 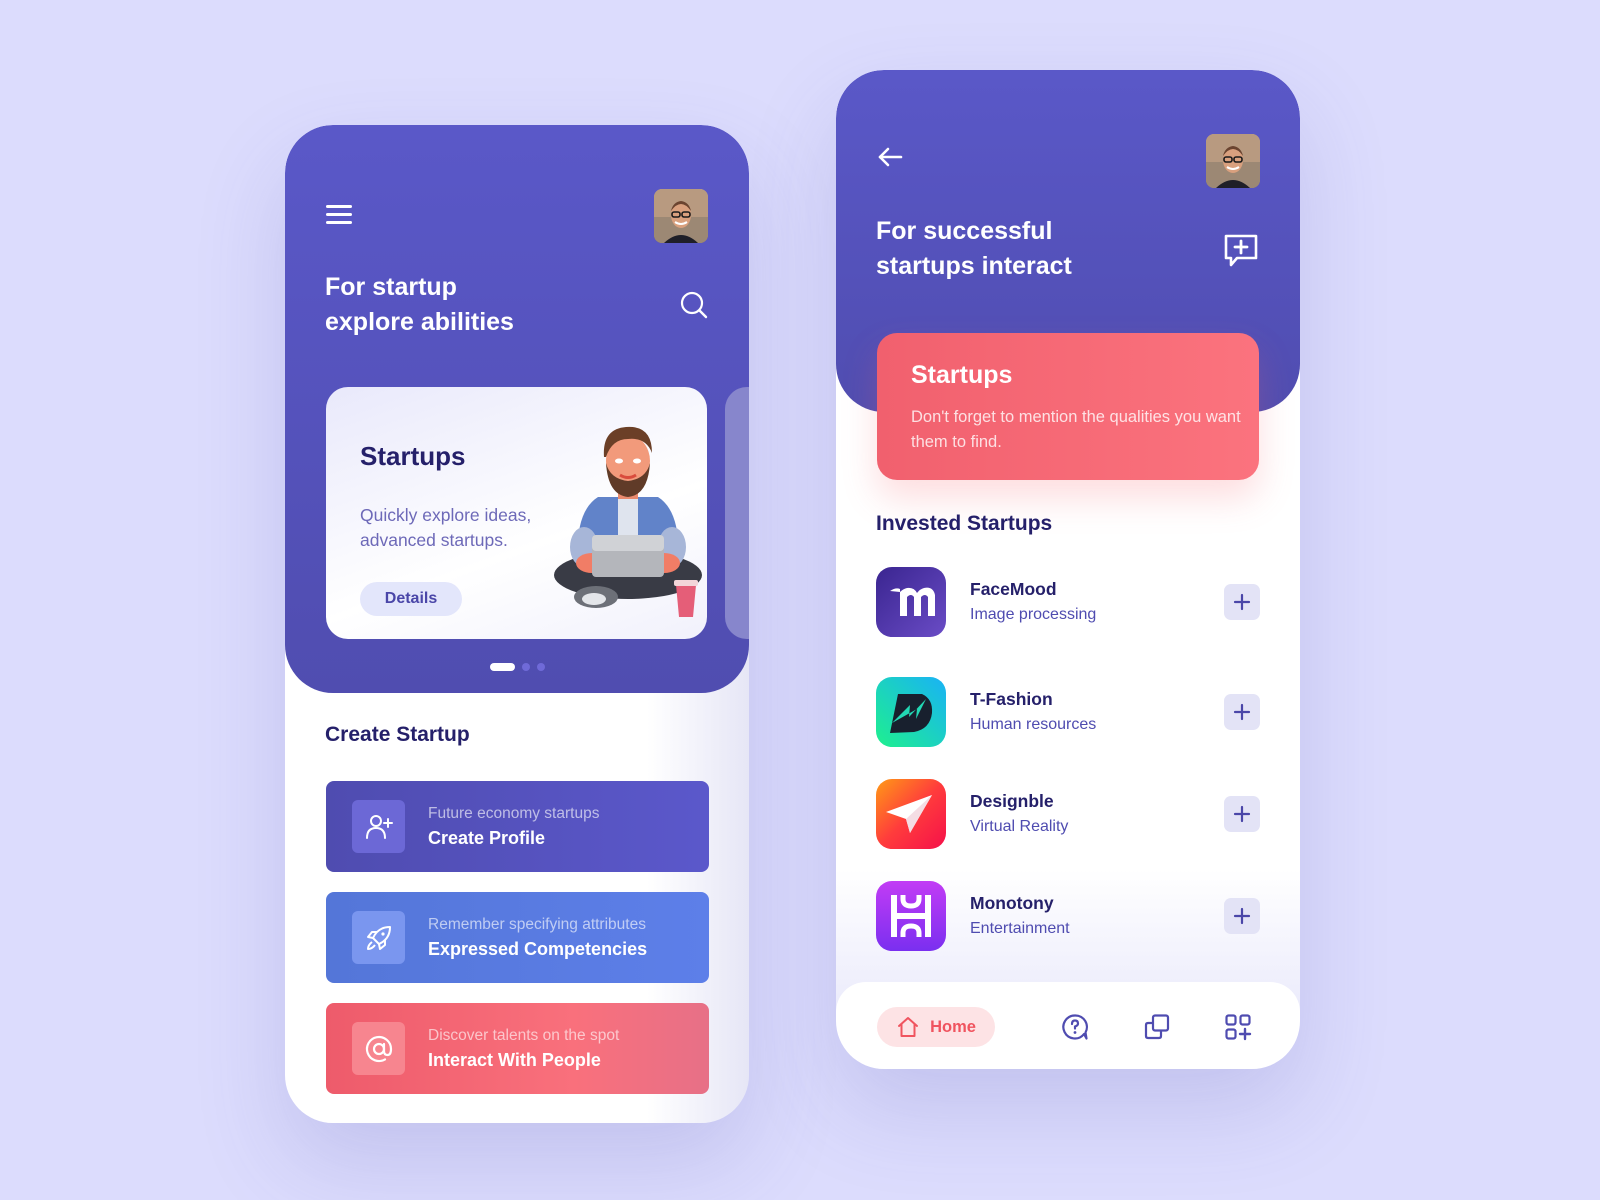 What do you see at coordinates (962, 375) in the screenshot?
I see `promo-title: Startups` at bounding box center [962, 375].